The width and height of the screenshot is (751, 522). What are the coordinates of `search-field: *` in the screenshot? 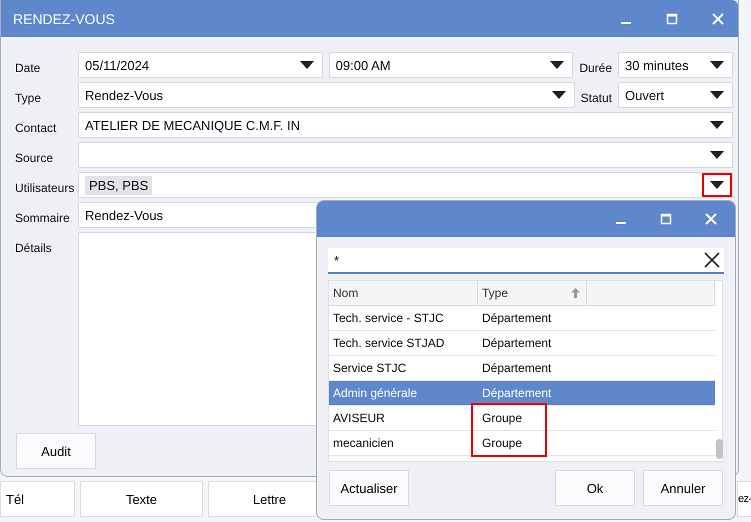 It's located at (526, 261).